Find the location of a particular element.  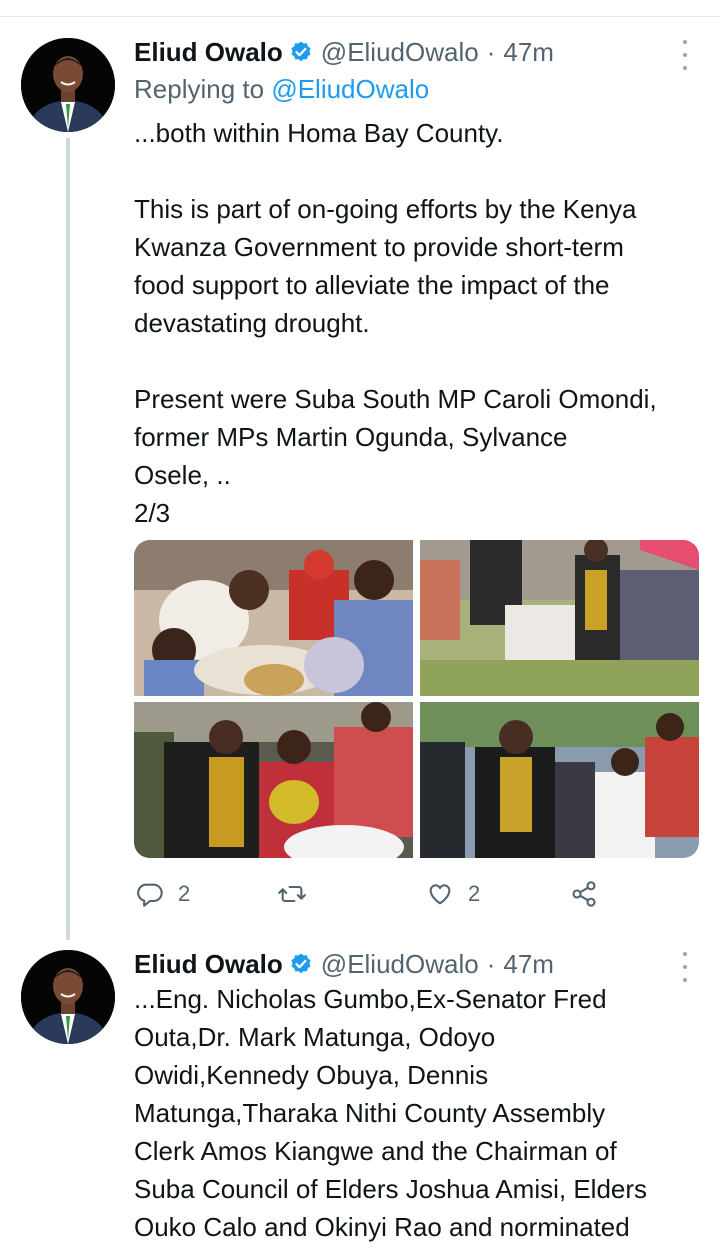

text-line: Osele, .. is located at coordinates (182, 475).